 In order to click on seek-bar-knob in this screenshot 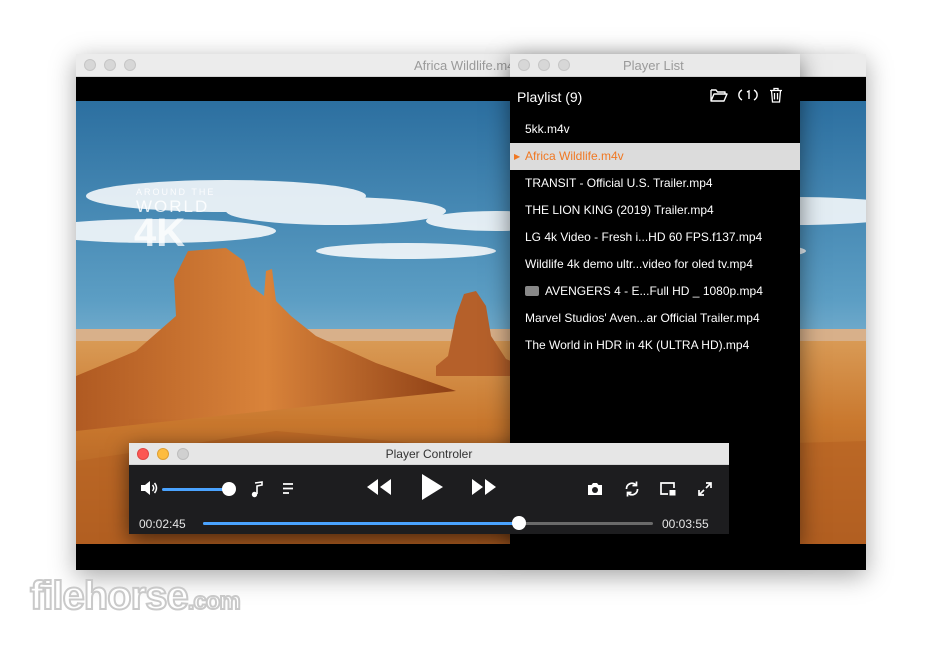, I will do `click(518, 523)`.